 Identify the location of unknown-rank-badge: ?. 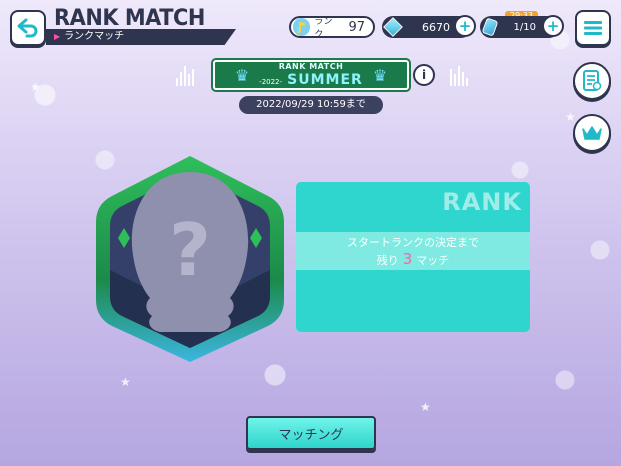
(190, 259).